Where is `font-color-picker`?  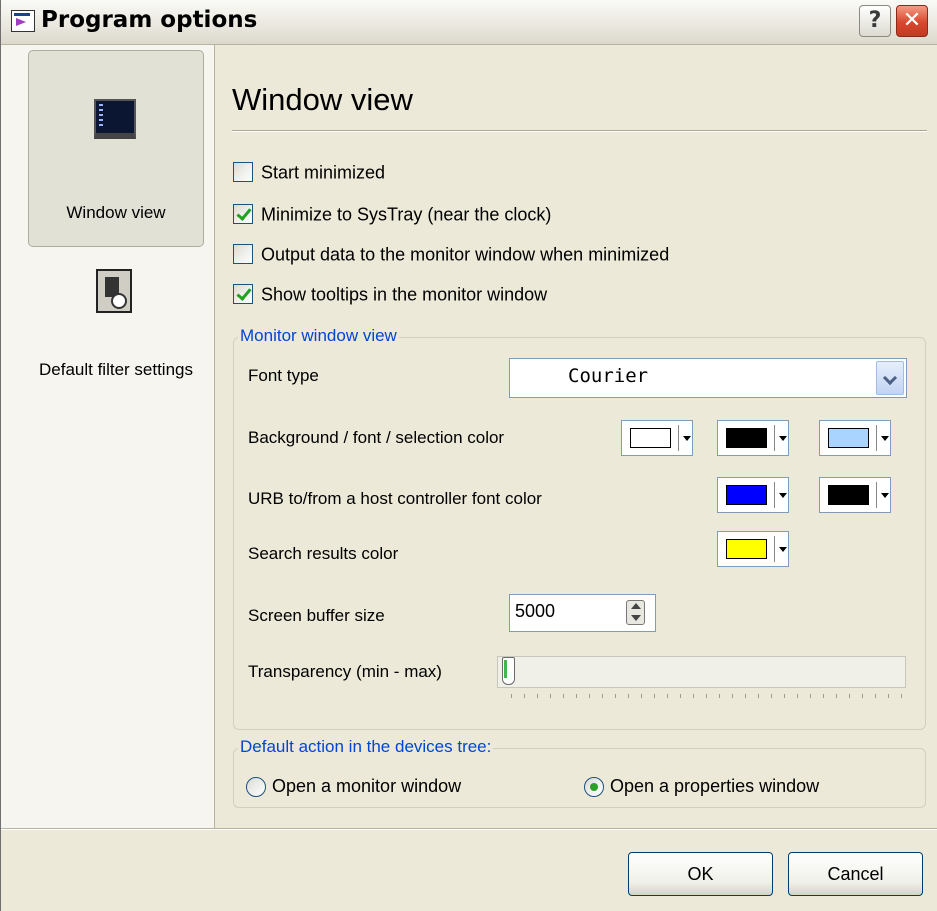 font-color-picker is located at coordinates (753, 438).